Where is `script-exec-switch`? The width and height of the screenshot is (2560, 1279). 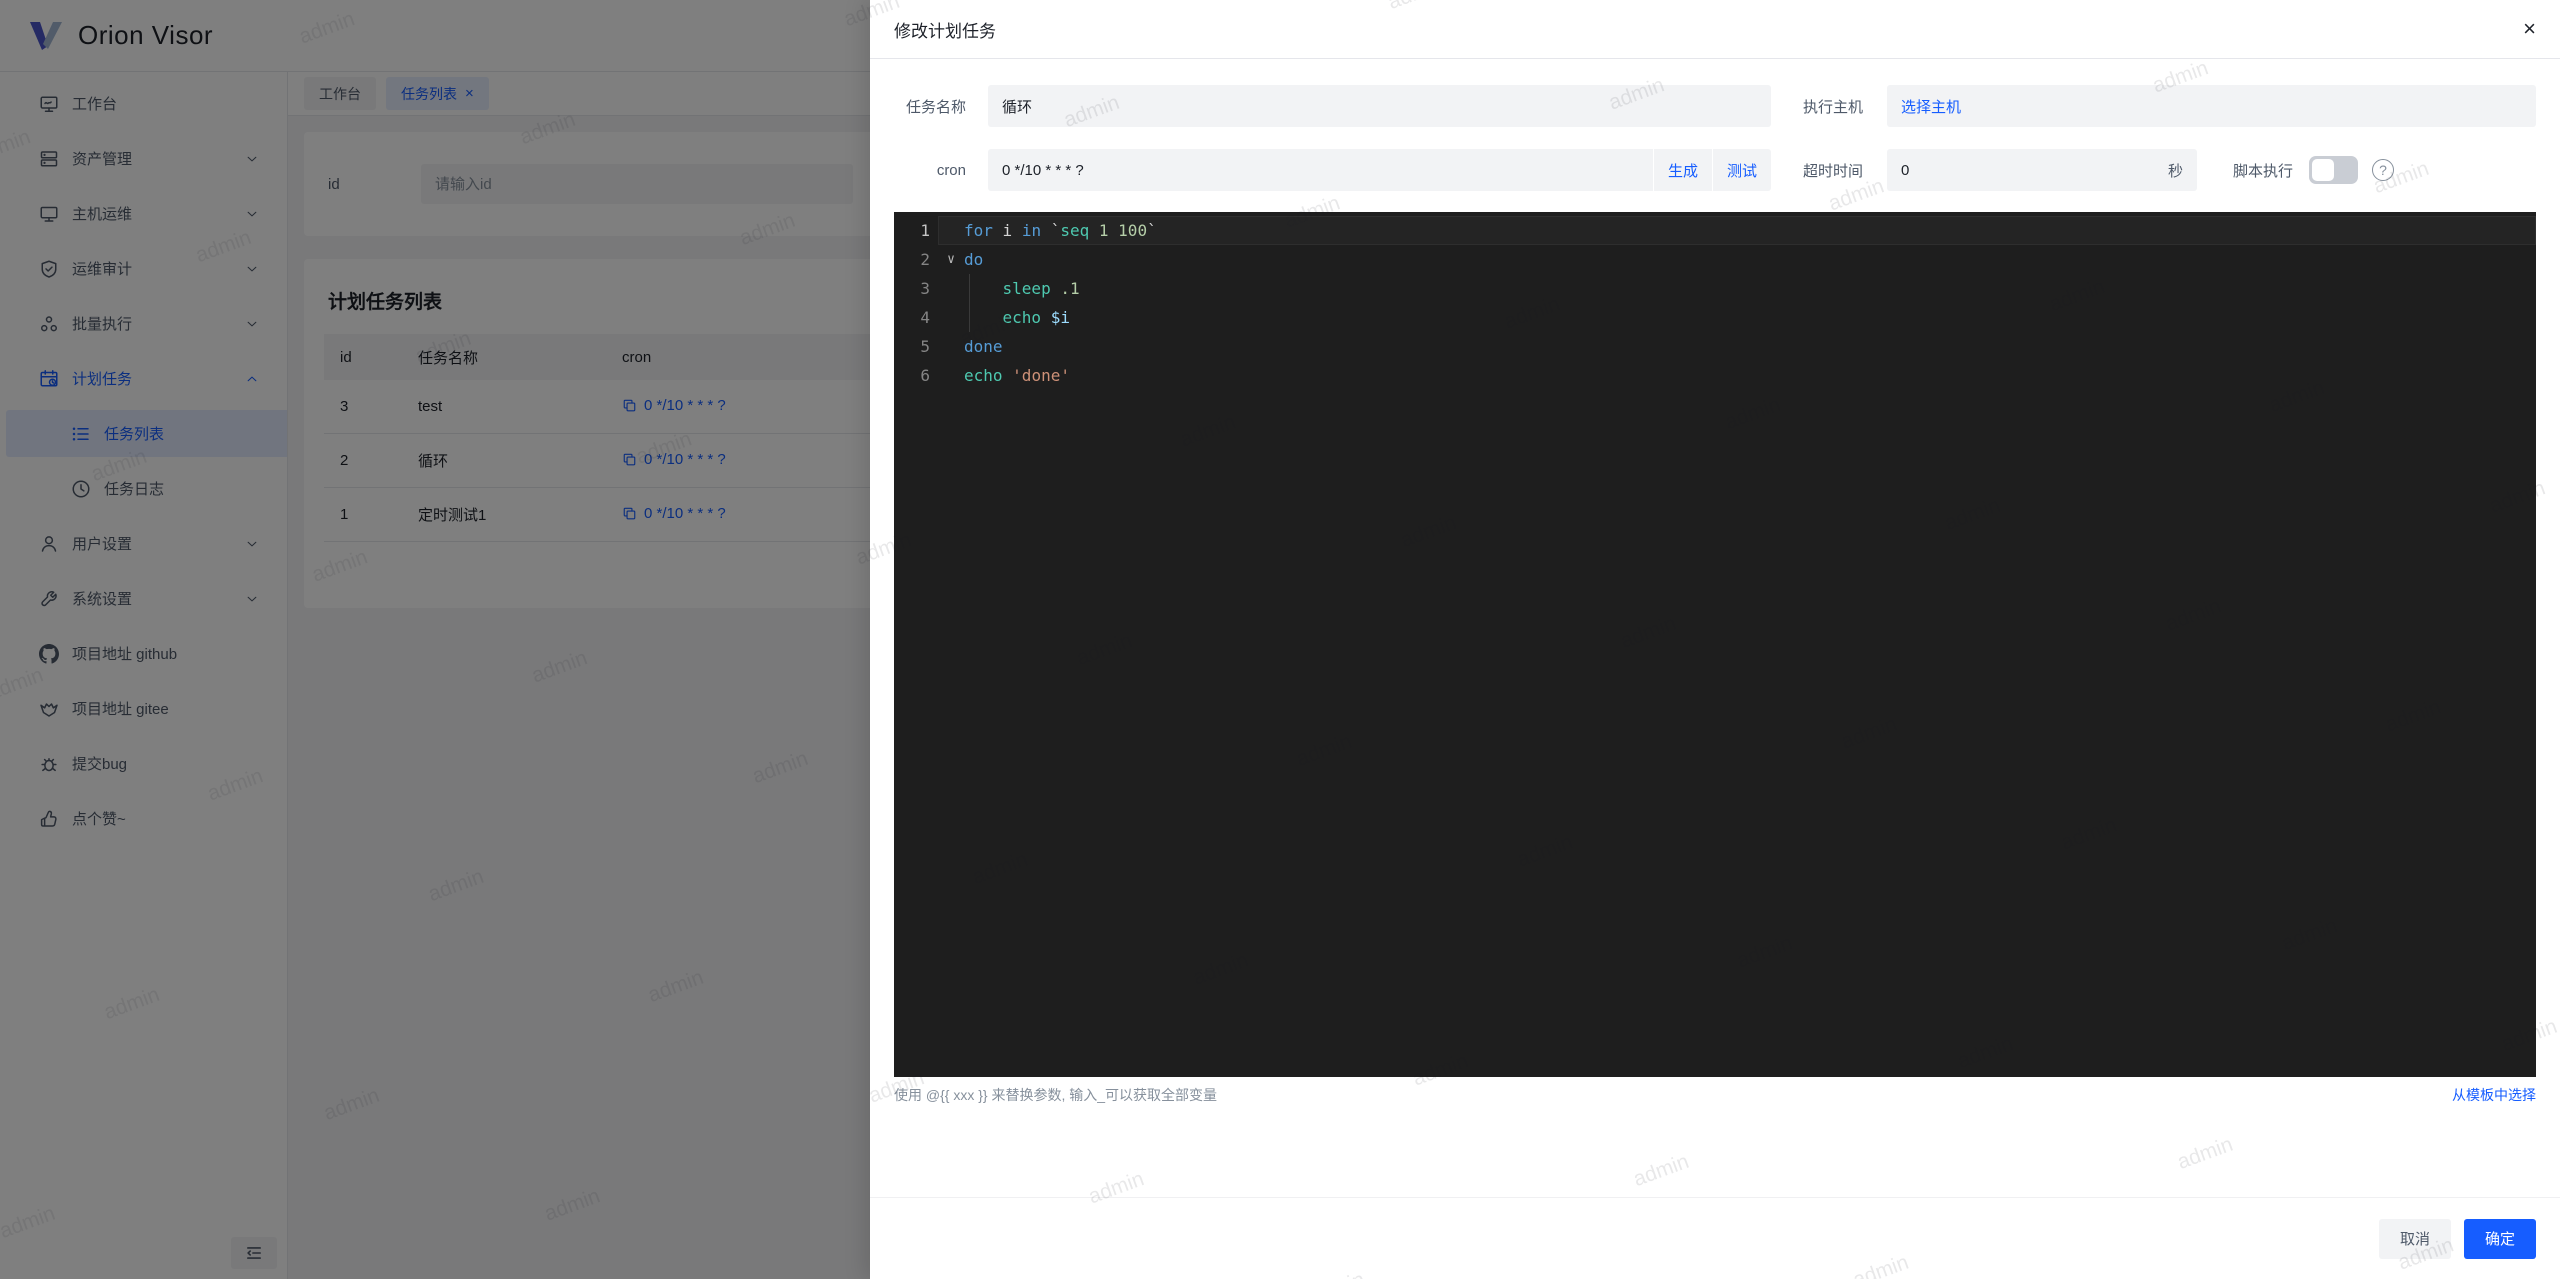
script-exec-switch is located at coordinates (2334, 170).